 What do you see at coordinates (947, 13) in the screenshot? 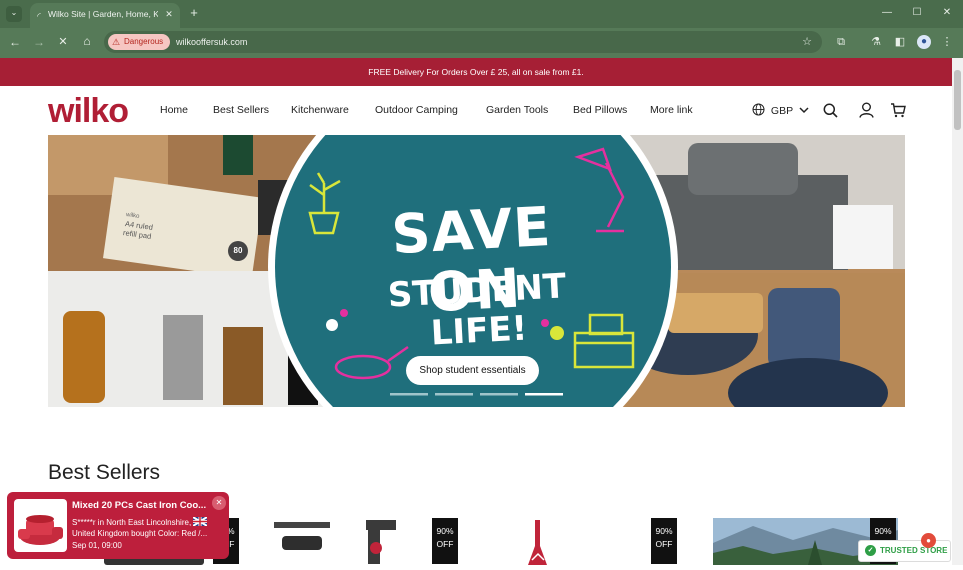
I see `window-close-icon: ✕` at bounding box center [947, 13].